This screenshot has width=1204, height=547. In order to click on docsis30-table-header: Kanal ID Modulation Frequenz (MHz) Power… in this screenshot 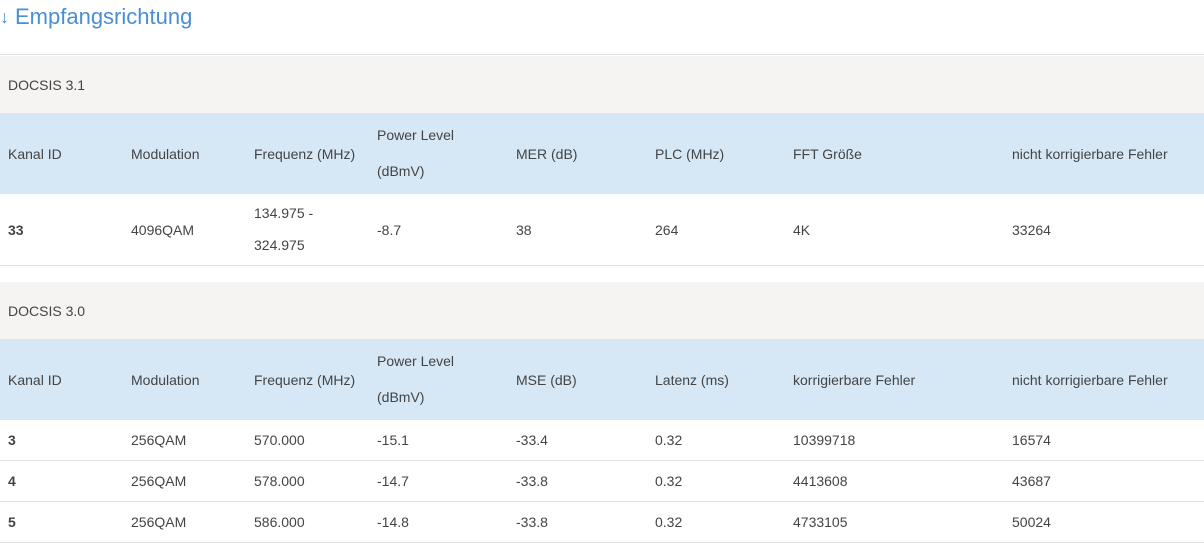, I will do `click(602, 379)`.